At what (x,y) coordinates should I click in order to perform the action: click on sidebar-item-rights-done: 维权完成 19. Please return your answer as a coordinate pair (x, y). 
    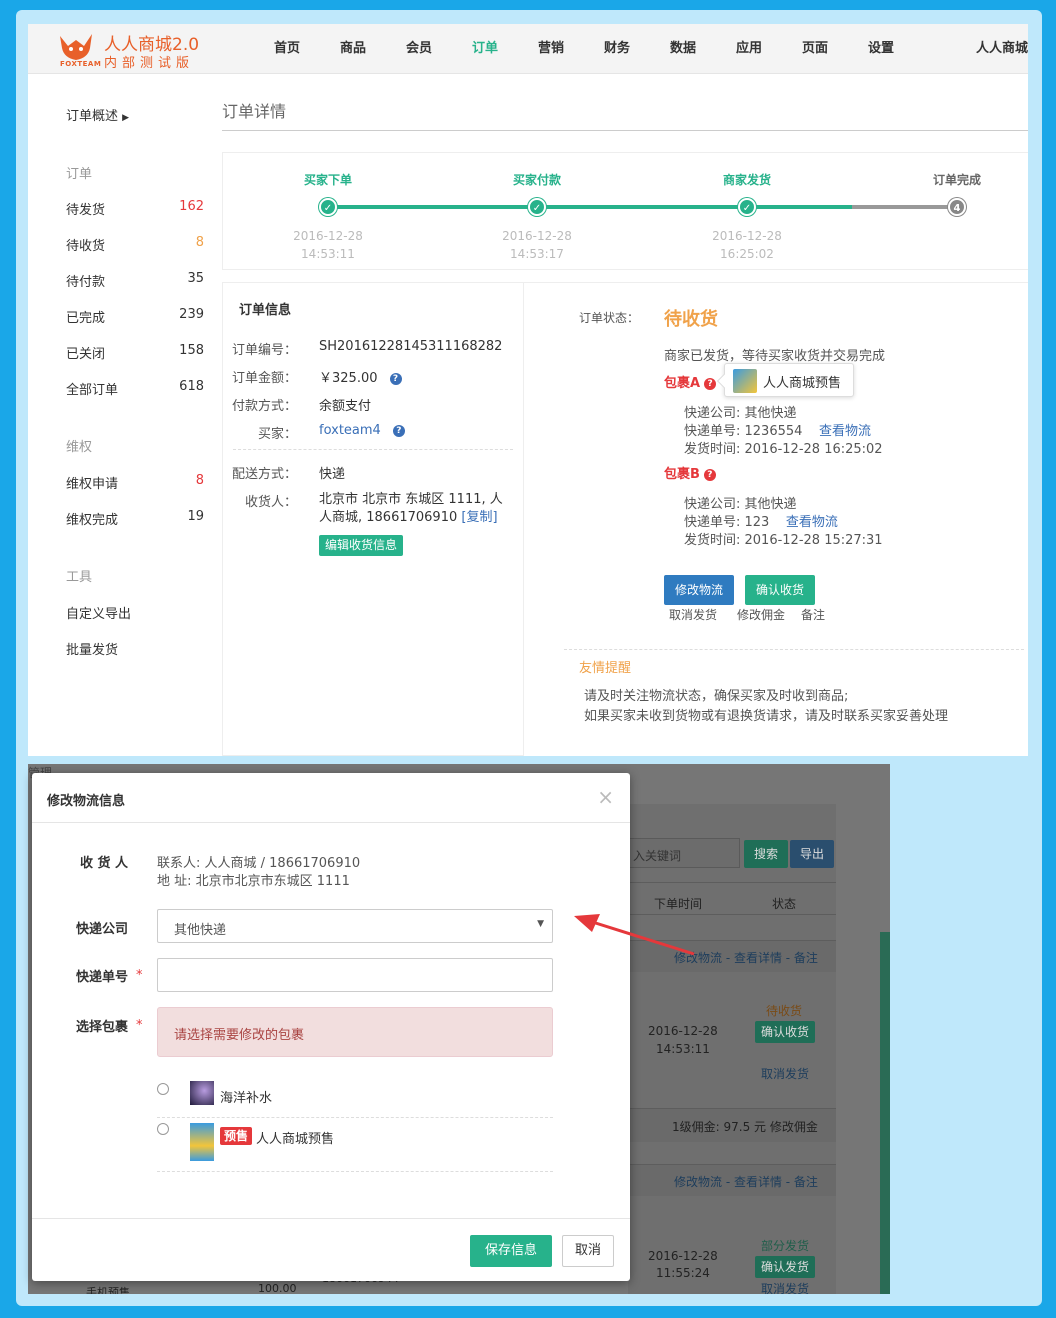
    Looking at the image, I should click on (135, 519).